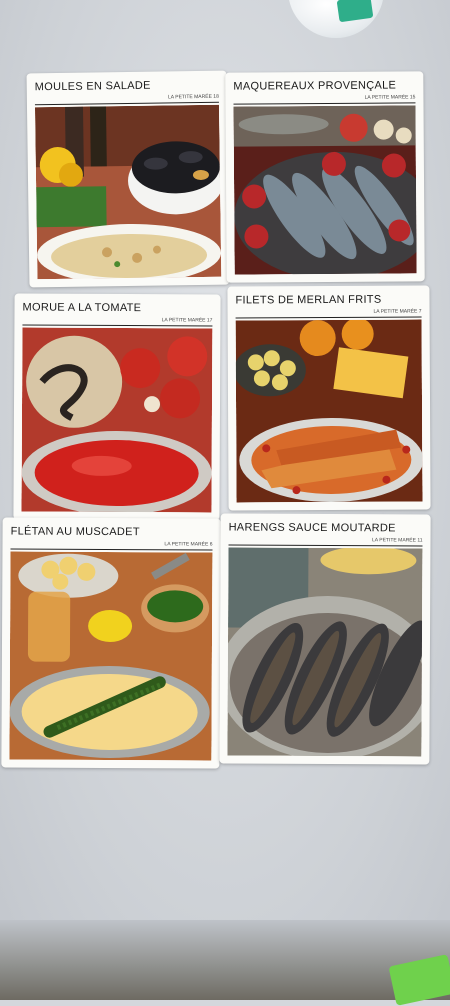 The height and width of the screenshot is (1006, 450). What do you see at coordinates (397, 540) in the screenshot?
I see `card-subtitle: LA PETITE MARÉE 11` at bounding box center [397, 540].